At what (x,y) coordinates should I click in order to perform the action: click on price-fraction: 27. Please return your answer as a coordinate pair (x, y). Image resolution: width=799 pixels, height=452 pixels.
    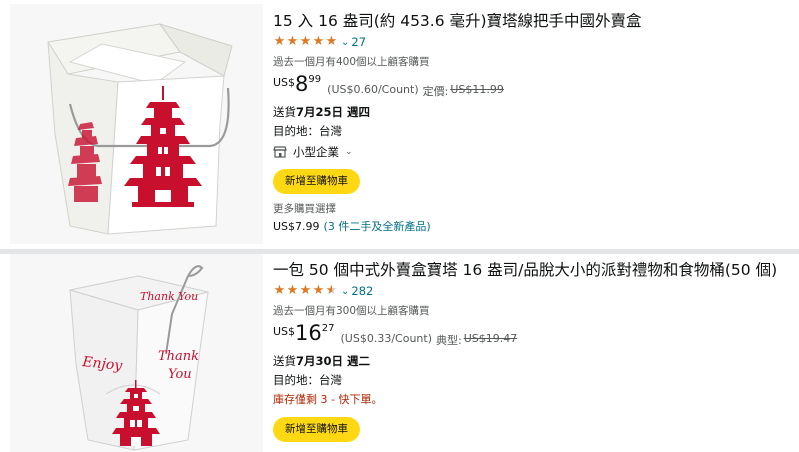
    Looking at the image, I should click on (328, 328).